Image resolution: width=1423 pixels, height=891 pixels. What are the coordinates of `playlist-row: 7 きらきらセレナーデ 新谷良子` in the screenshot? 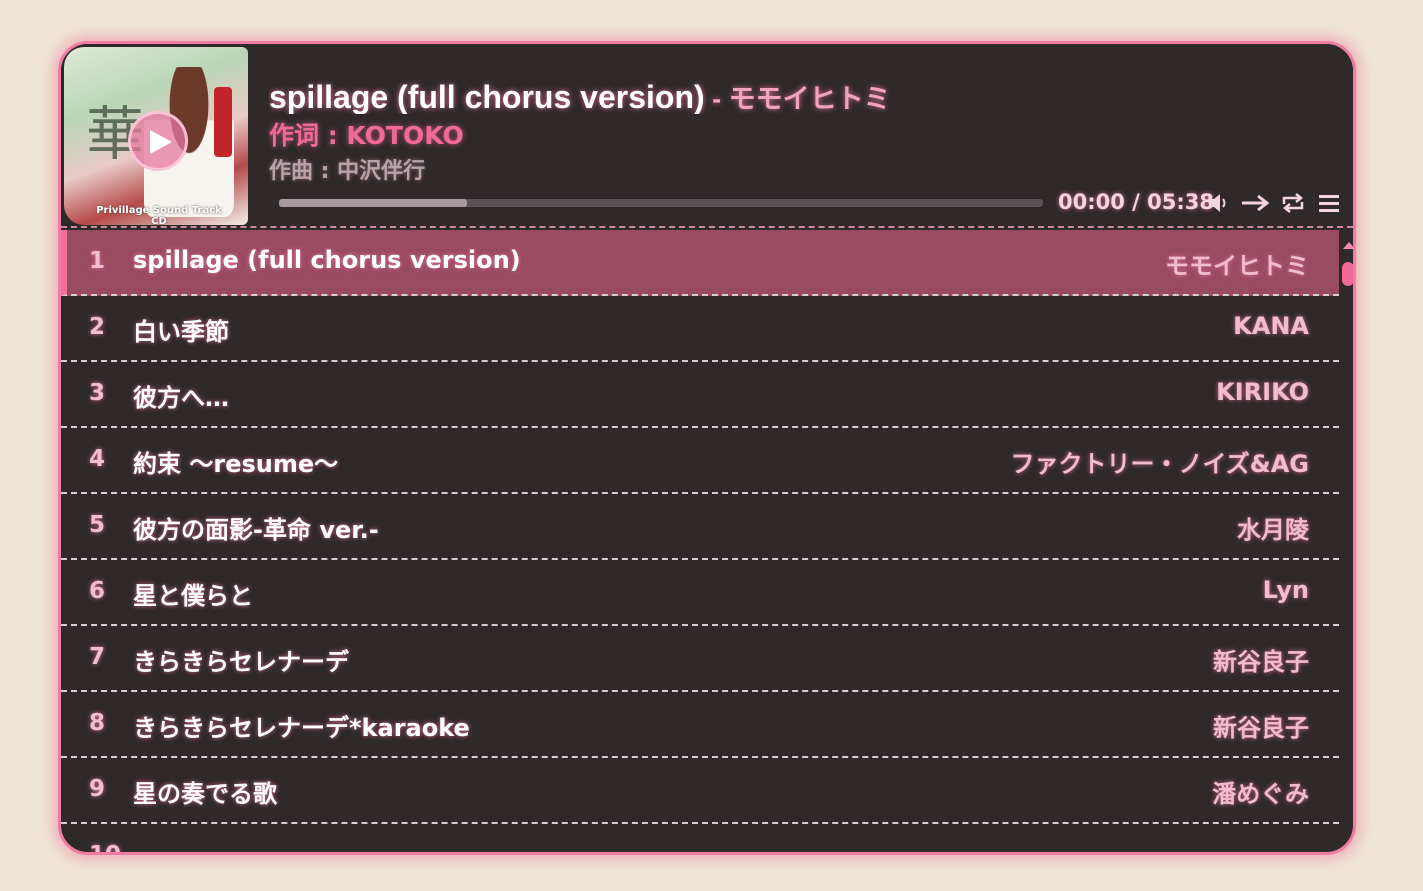 It's located at (700, 659).